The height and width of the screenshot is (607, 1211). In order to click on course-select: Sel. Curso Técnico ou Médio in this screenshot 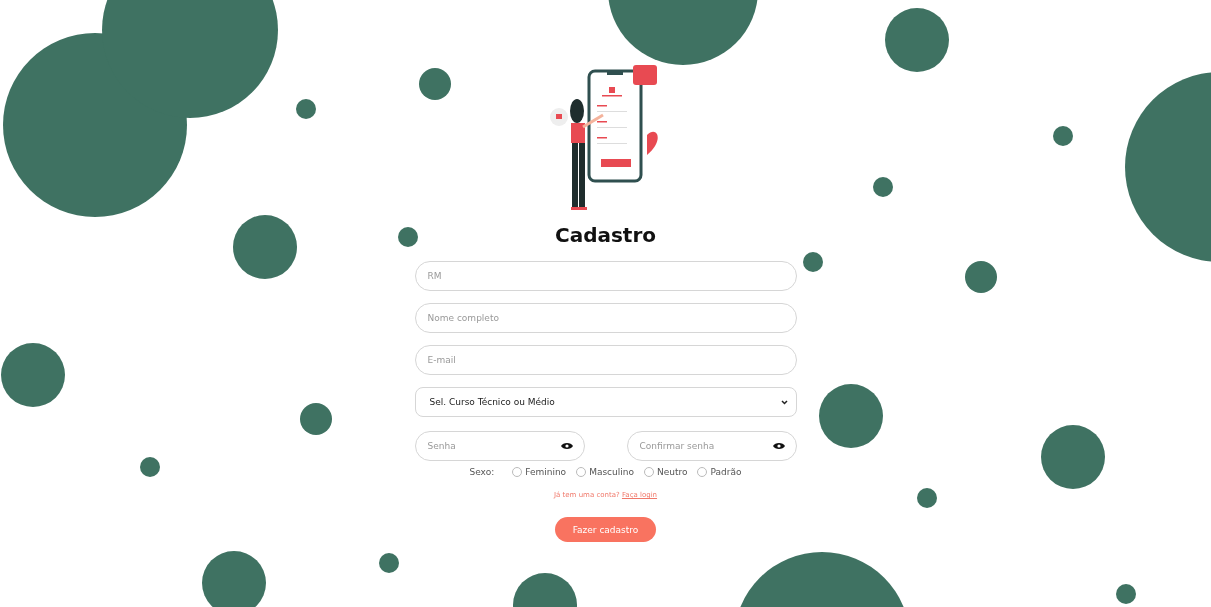, I will do `click(605, 402)`.